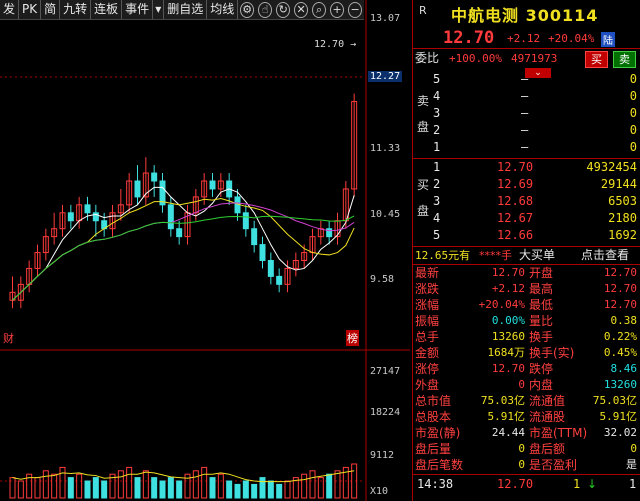 The width and height of the screenshot is (640, 501). I want to click on big-order-label: 大买单, so click(537, 255).